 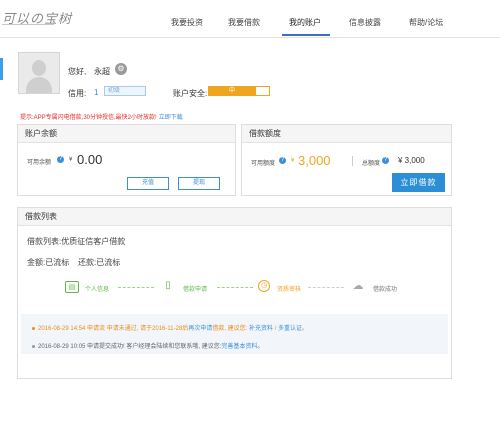 What do you see at coordinates (168, 285) in the screenshot?
I see `document-icon: ▯` at bounding box center [168, 285].